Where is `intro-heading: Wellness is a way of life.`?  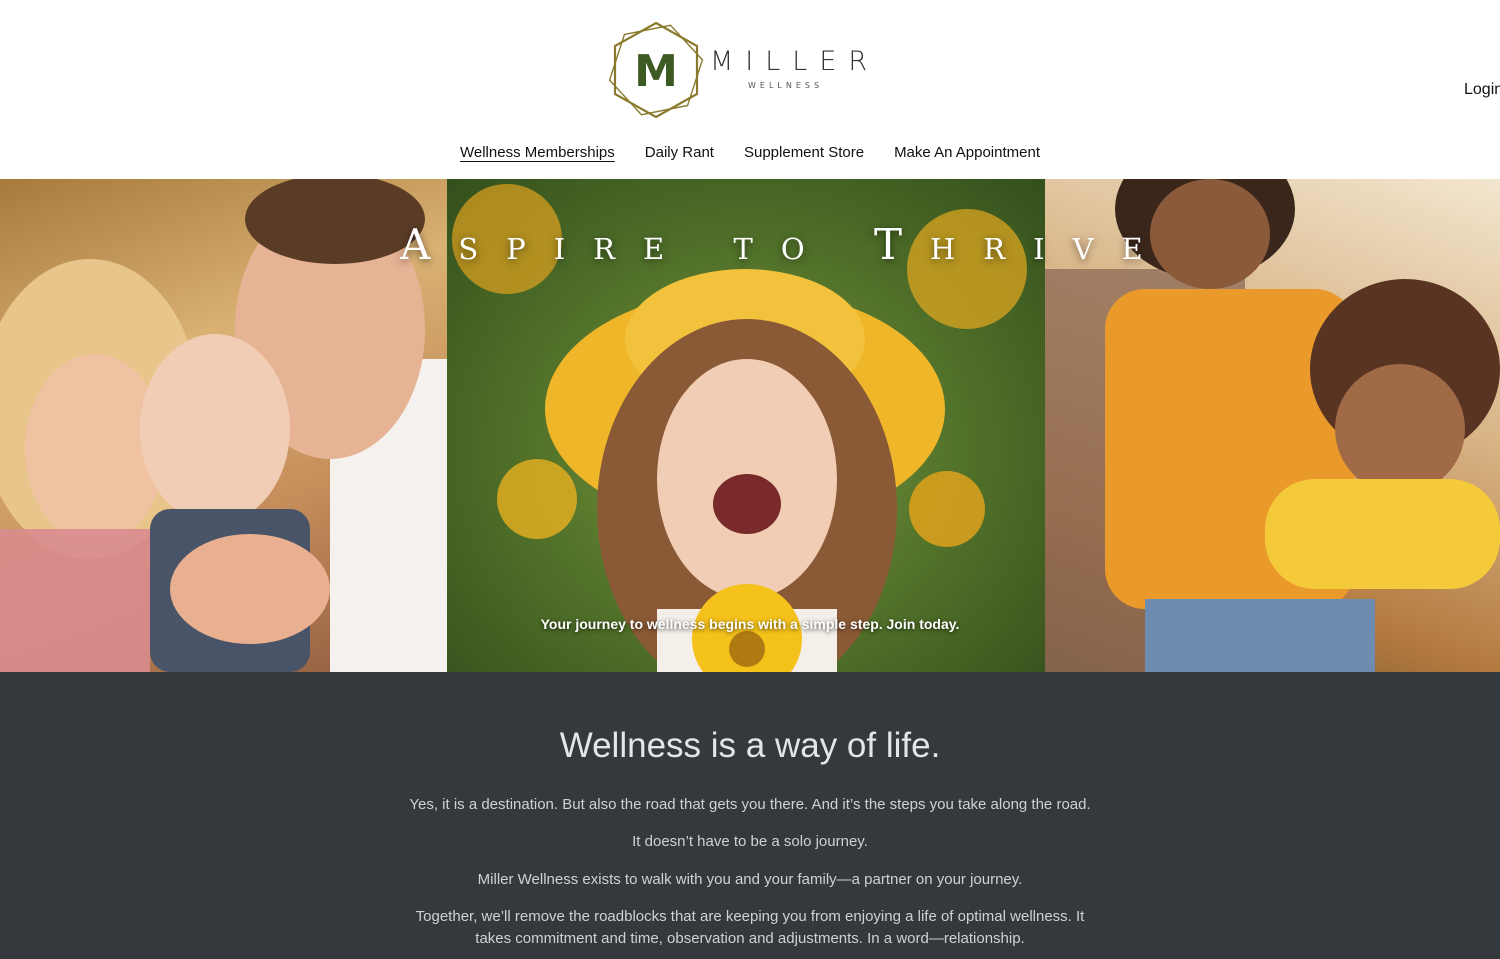
intro-heading: Wellness is a way of life. is located at coordinates (750, 745).